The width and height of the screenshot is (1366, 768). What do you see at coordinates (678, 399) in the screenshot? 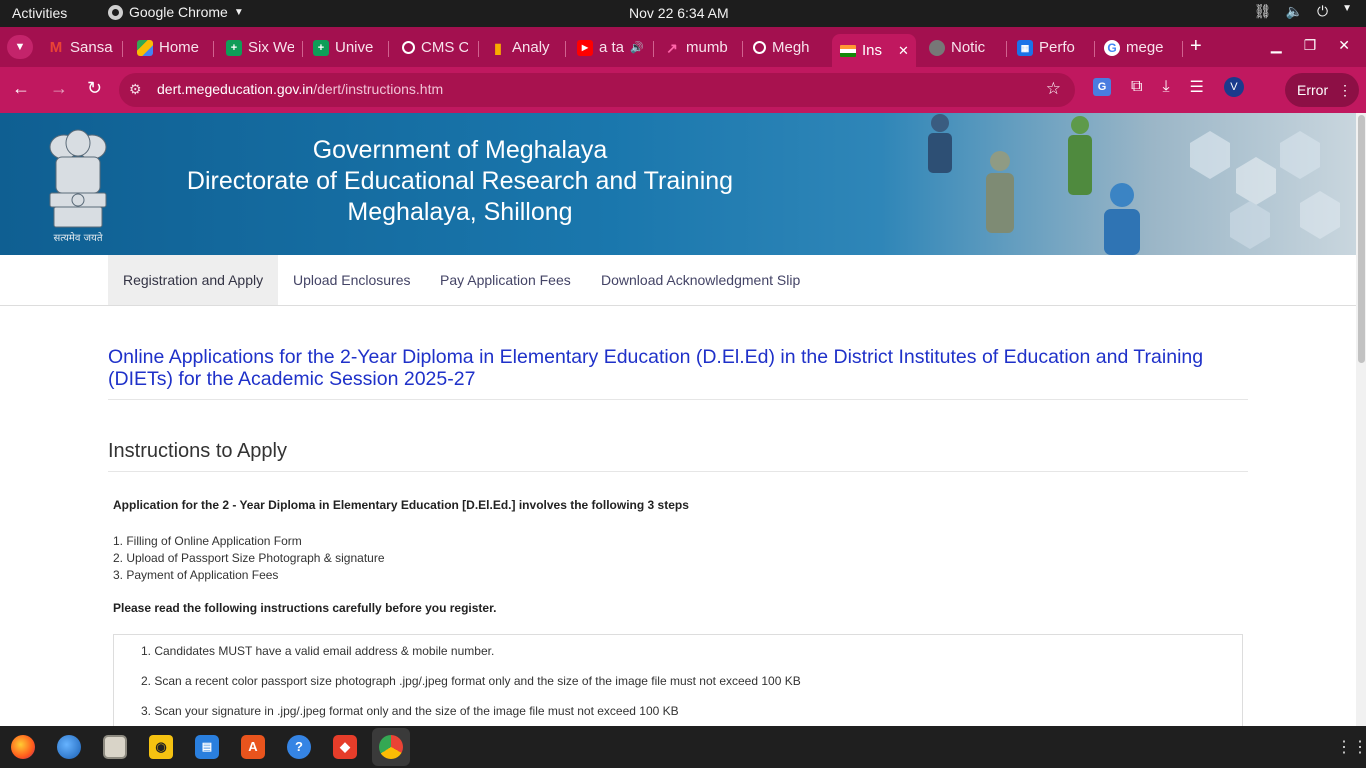
I see `divider` at bounding box center [678, 399].